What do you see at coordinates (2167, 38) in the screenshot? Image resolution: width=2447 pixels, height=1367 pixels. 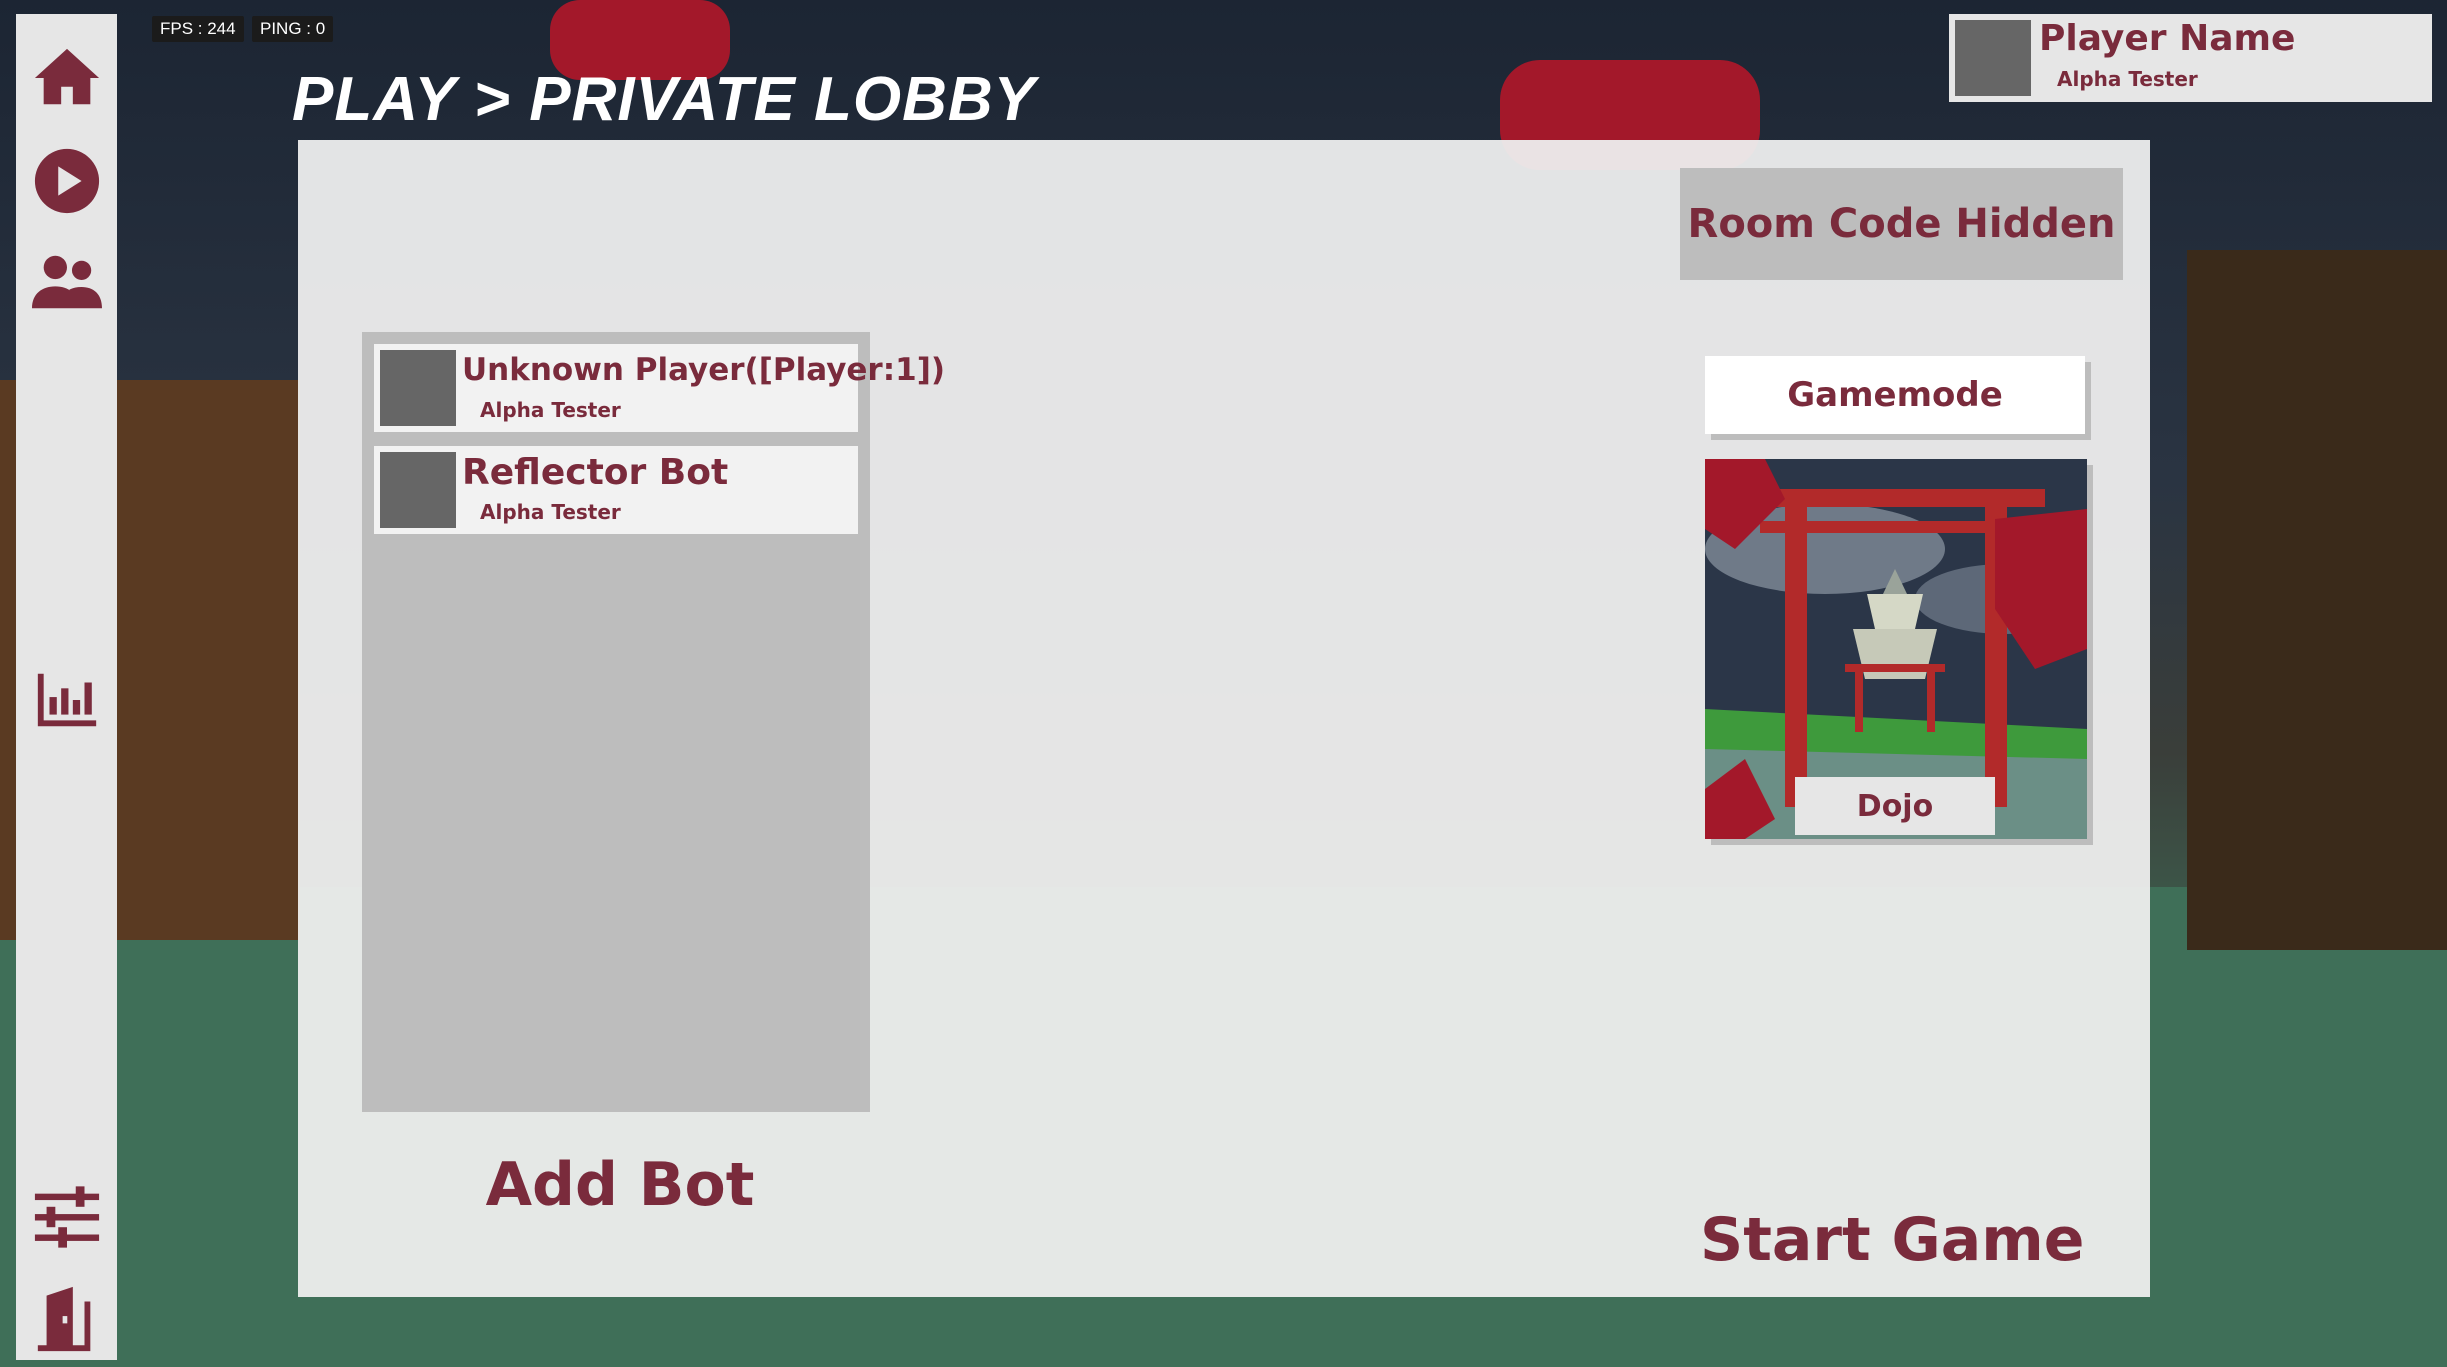 I see `profile-name: Player Name` at bounding box center [2167, 38].